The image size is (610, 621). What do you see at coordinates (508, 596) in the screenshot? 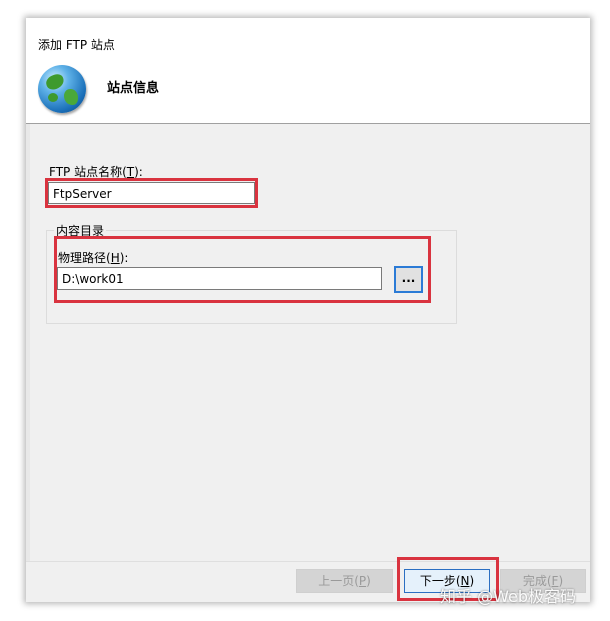
I see `watermark-text: 知乎 @Web极客码` at bounding box center [508, 596].